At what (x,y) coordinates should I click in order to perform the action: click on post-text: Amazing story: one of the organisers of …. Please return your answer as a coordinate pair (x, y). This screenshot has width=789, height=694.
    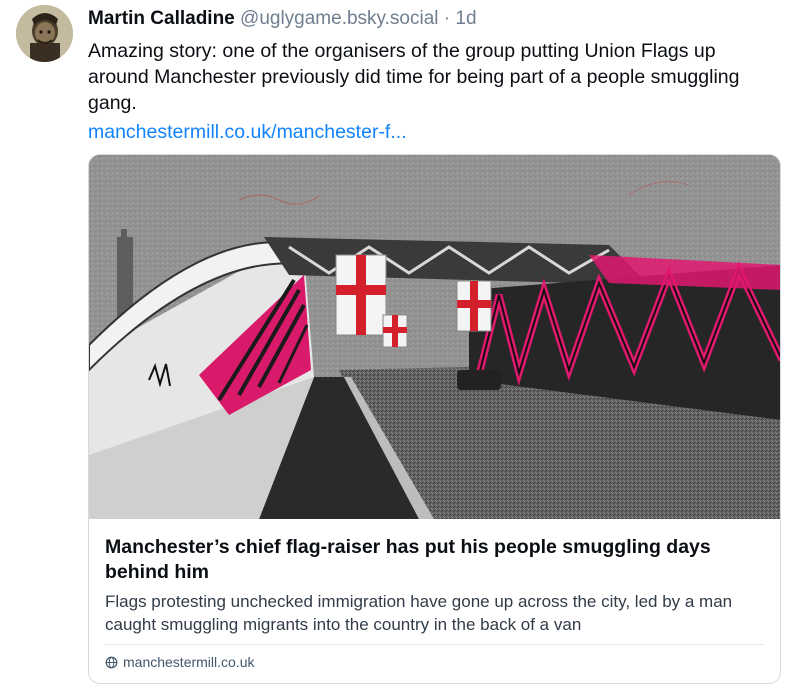
    Looking at the image, I should click on (414, 77).